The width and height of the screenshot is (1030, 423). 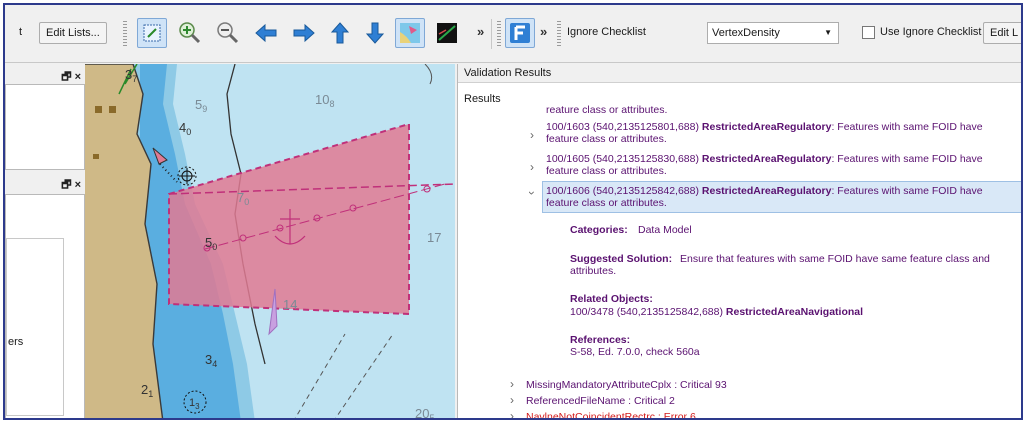 I want to click on sounding-7: 17, so click(x=434, y=237).